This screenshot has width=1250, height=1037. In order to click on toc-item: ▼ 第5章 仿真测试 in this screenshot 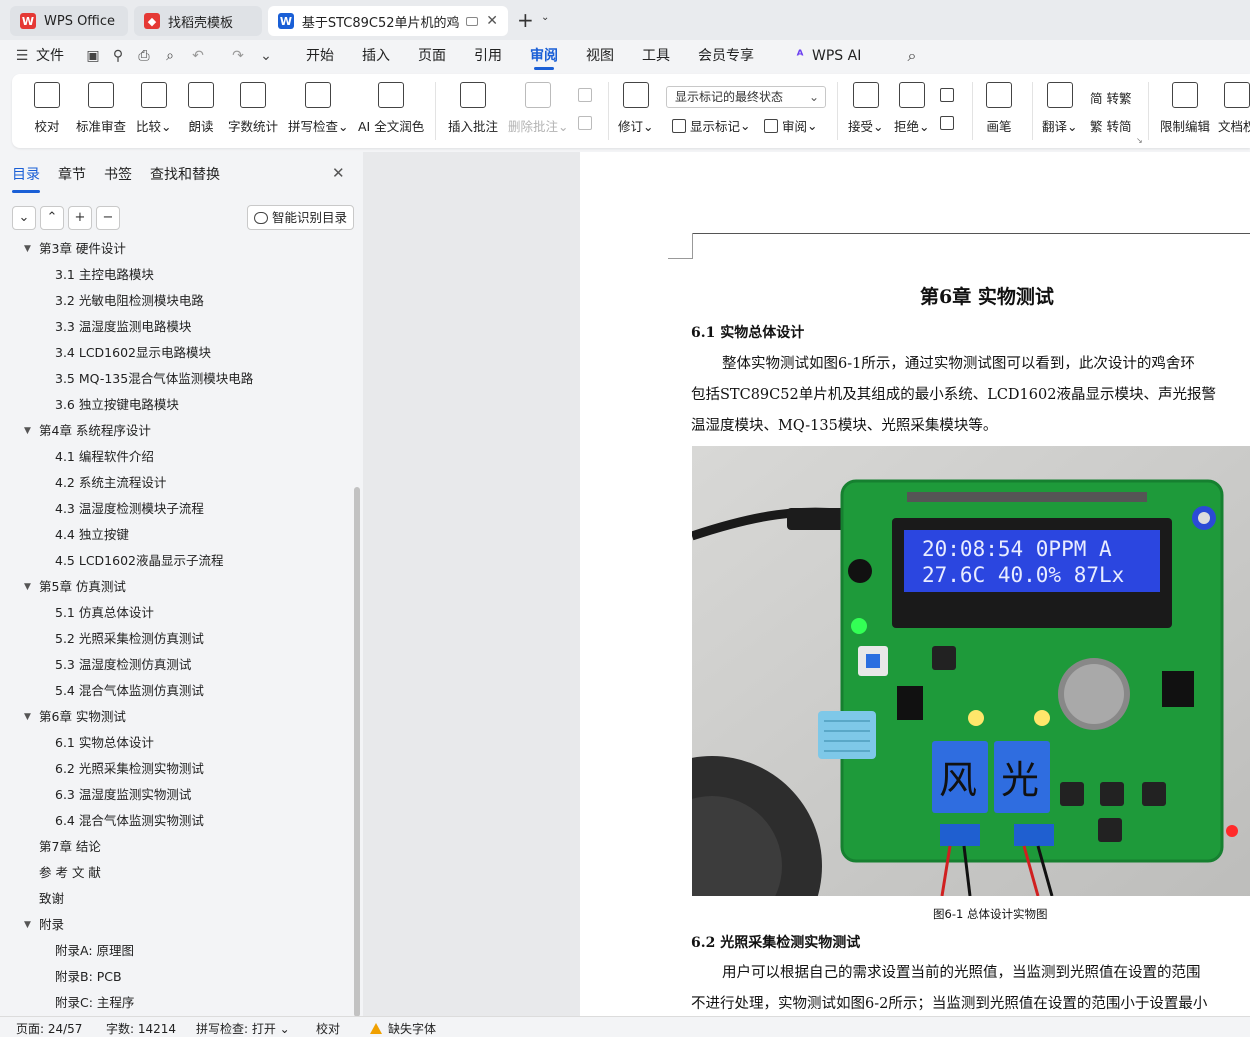, I will do `click(170, 587)`.